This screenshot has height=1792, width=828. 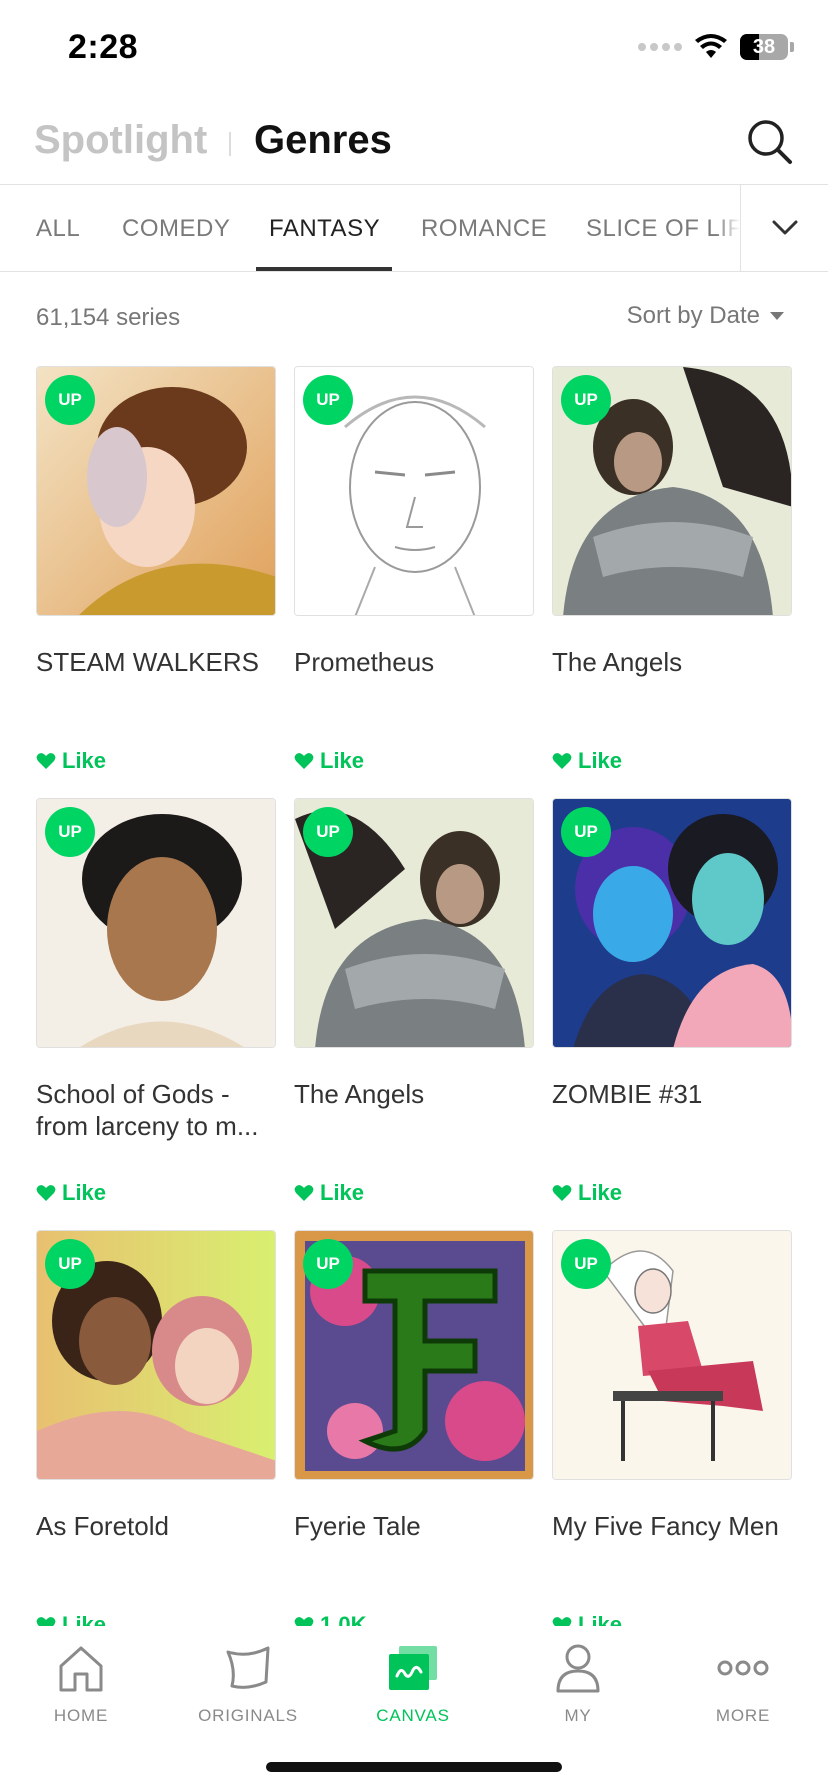 What do you see at coordinates (777, 316) in the screenshot?
I see `caret-down-icon` at bounding box center [777, 316].